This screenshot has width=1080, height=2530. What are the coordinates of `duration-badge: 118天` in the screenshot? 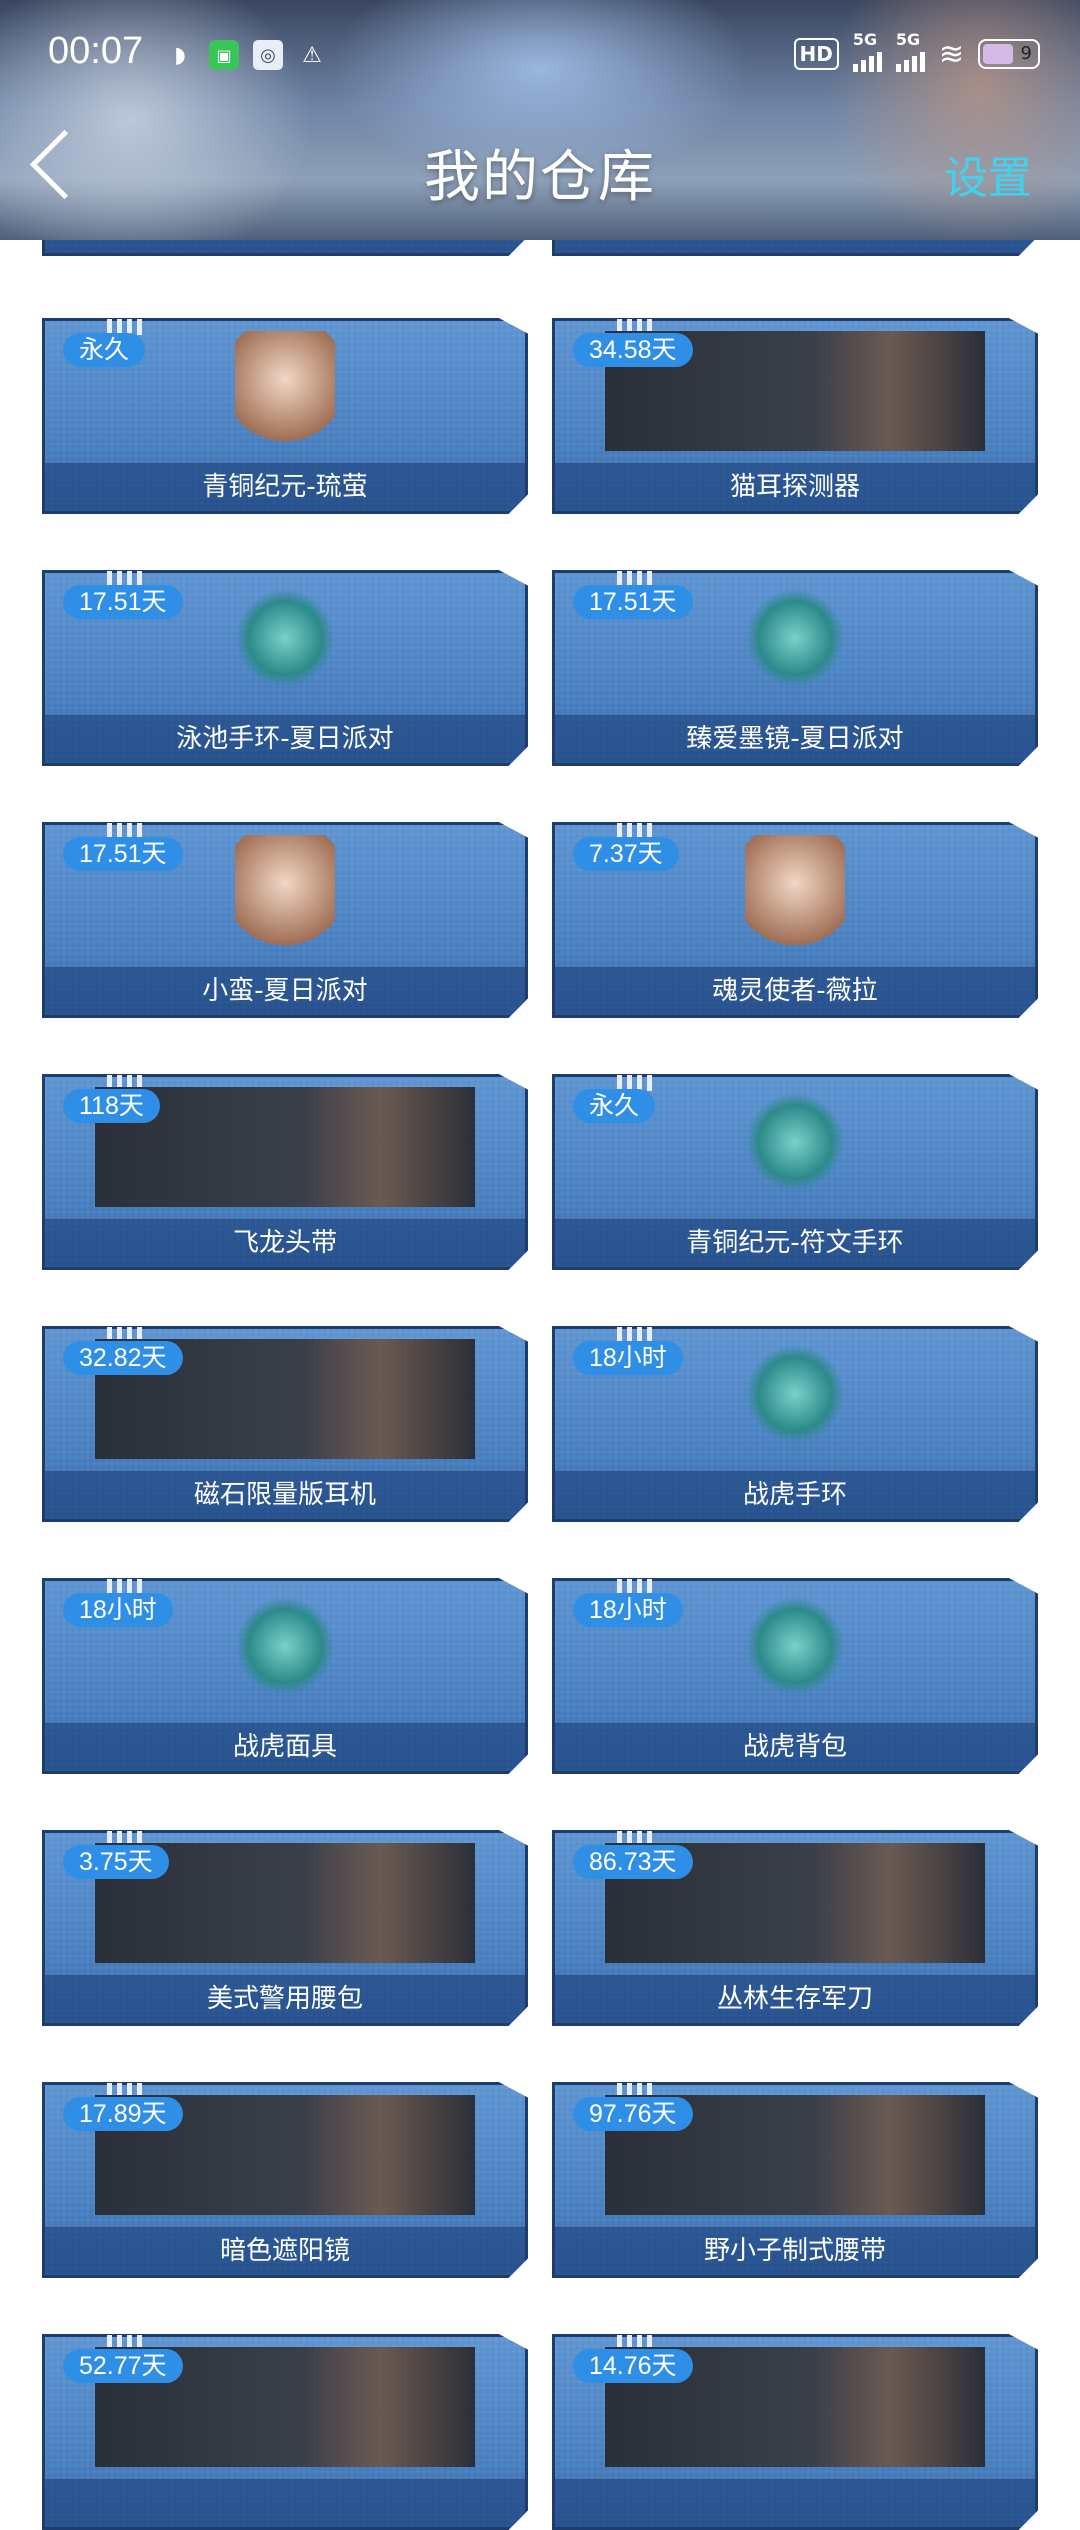 It's located at (111, 1106).